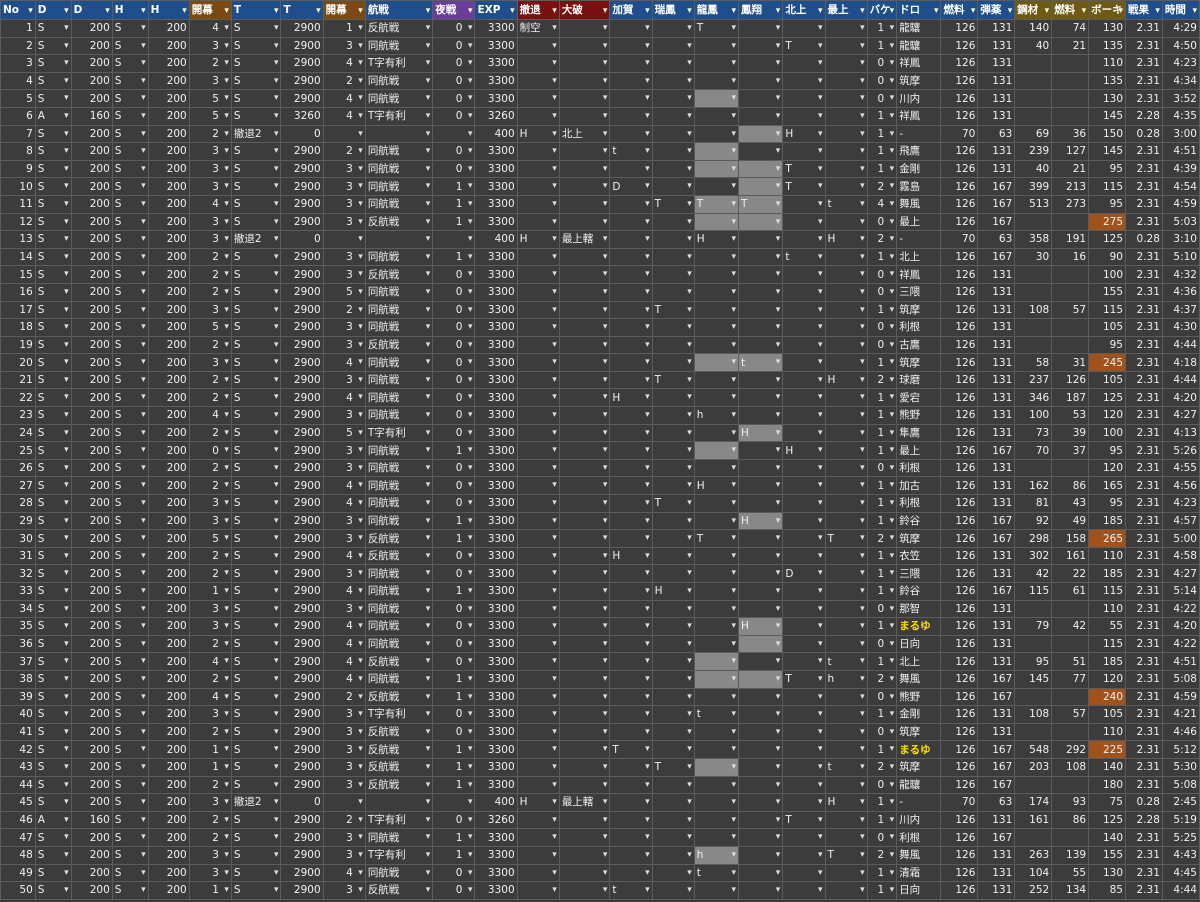 The height and width of the screenshot is (902, 1200). What do you see at coordinates (846, 10) in the screenshot?
I see `column-header: 最上 ▾` at bounding box center [846, 10].